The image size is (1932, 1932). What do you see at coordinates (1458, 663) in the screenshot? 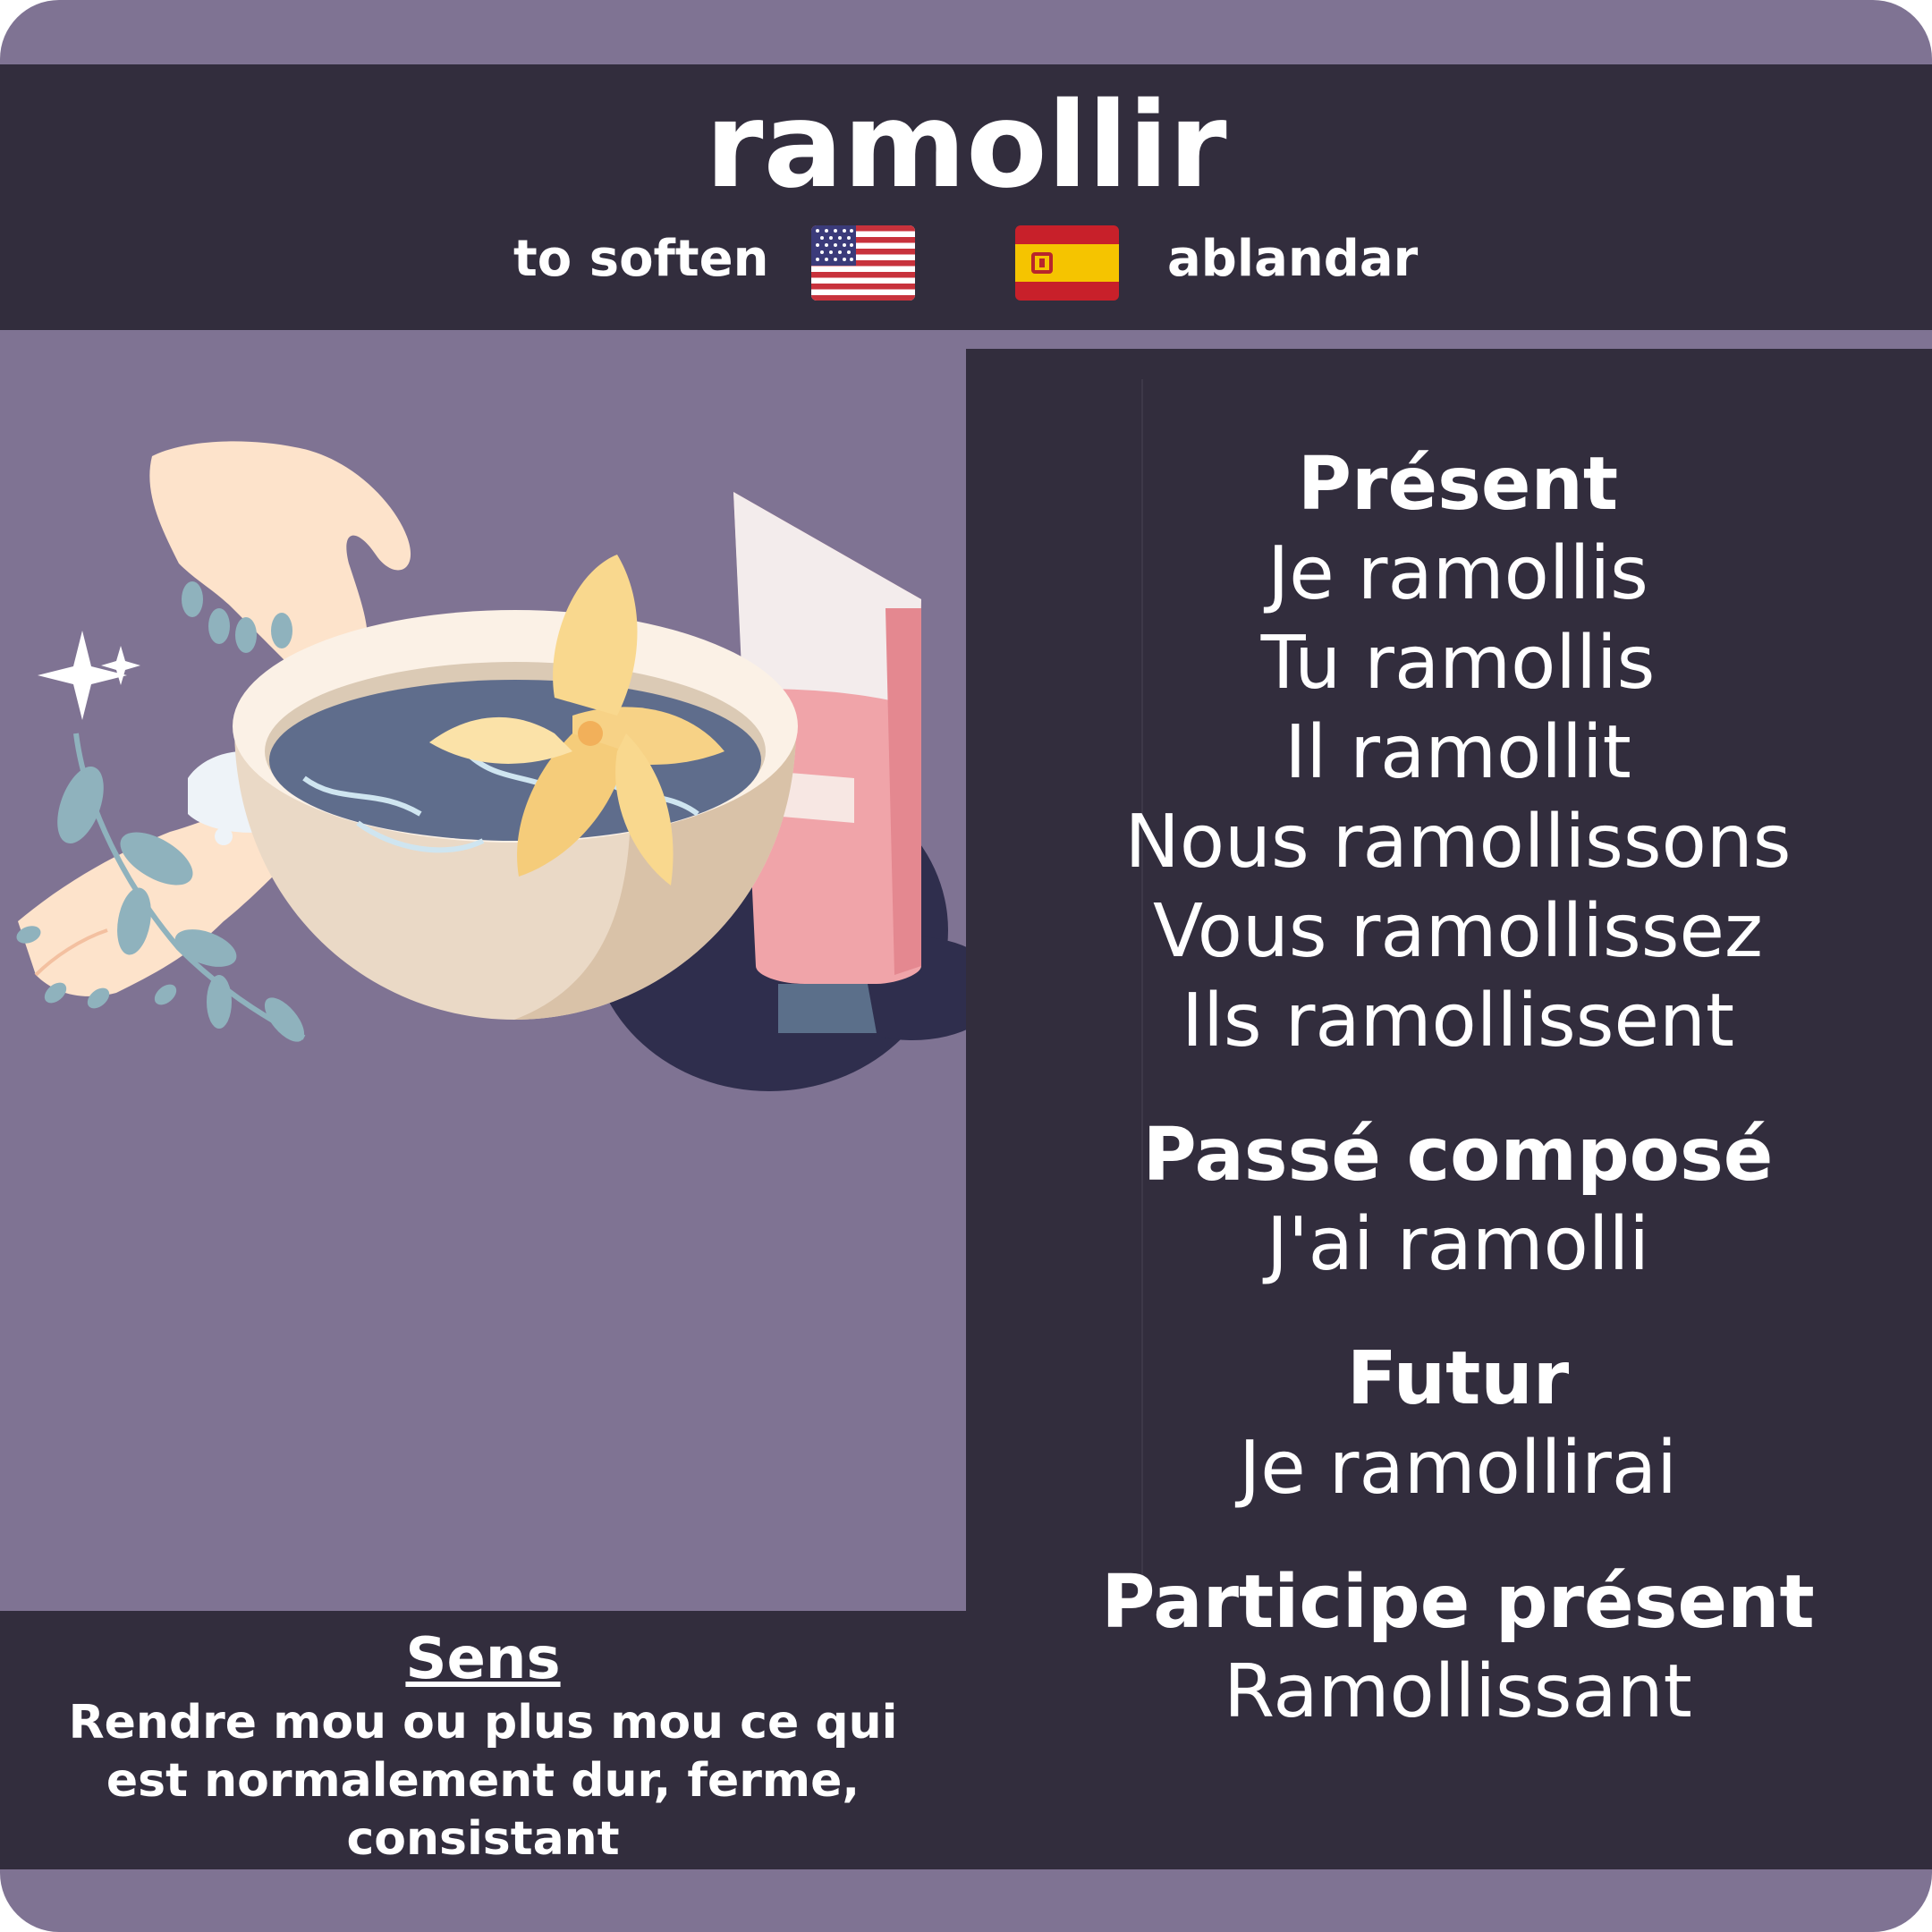
I see `present-form-tu: Tu ramollis` at bounding box center [1458, 663].